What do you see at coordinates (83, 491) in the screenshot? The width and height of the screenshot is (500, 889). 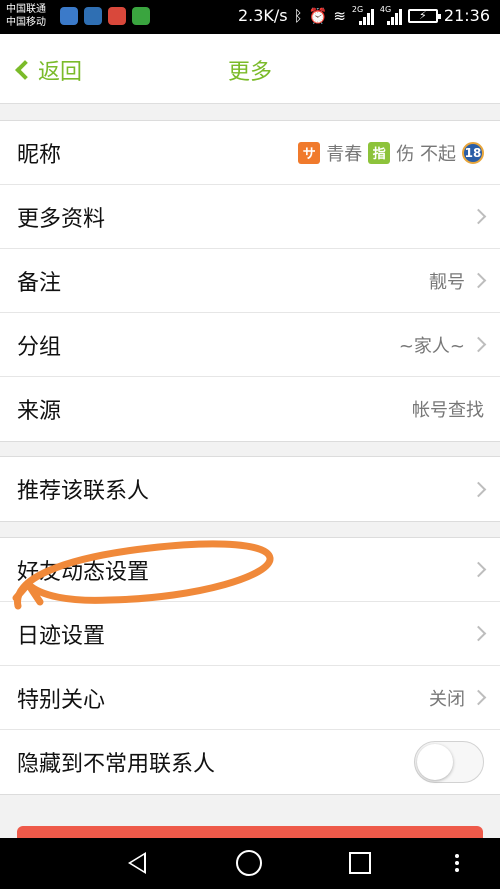 I see `recommend-label: 推荐该联系人` at bounding box center [83, 491].